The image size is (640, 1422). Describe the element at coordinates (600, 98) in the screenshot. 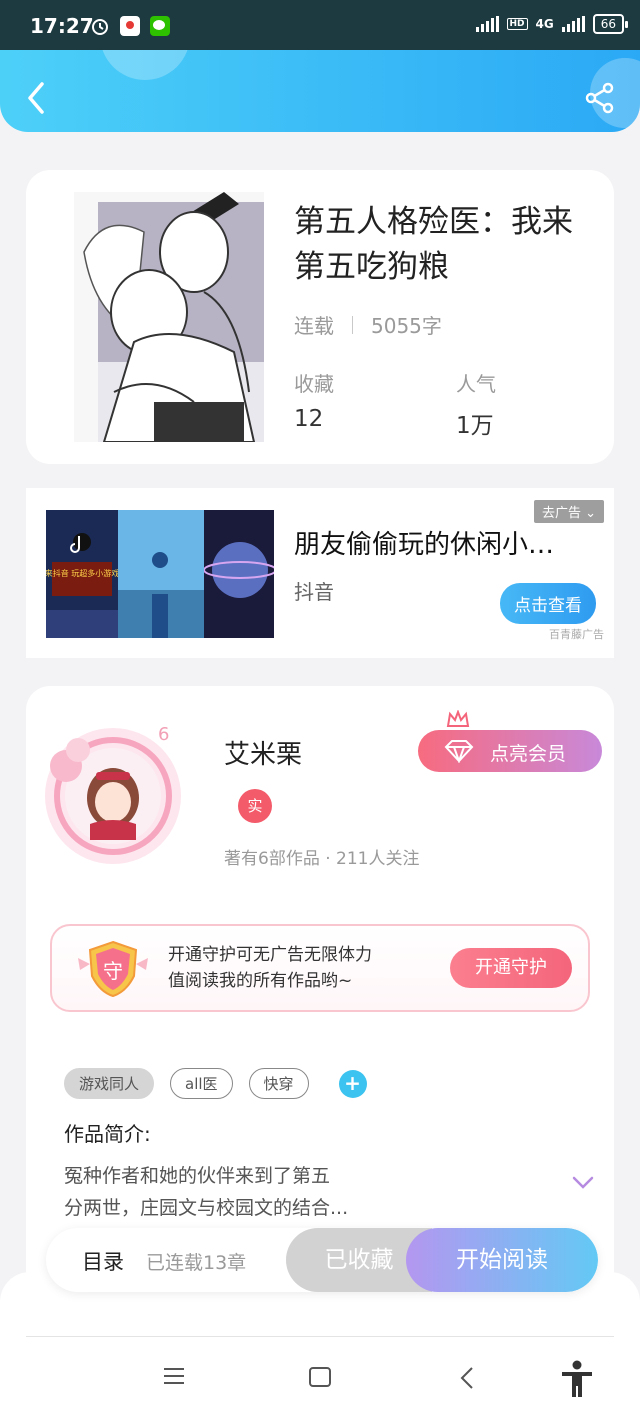

I see `share-icon` at that location.